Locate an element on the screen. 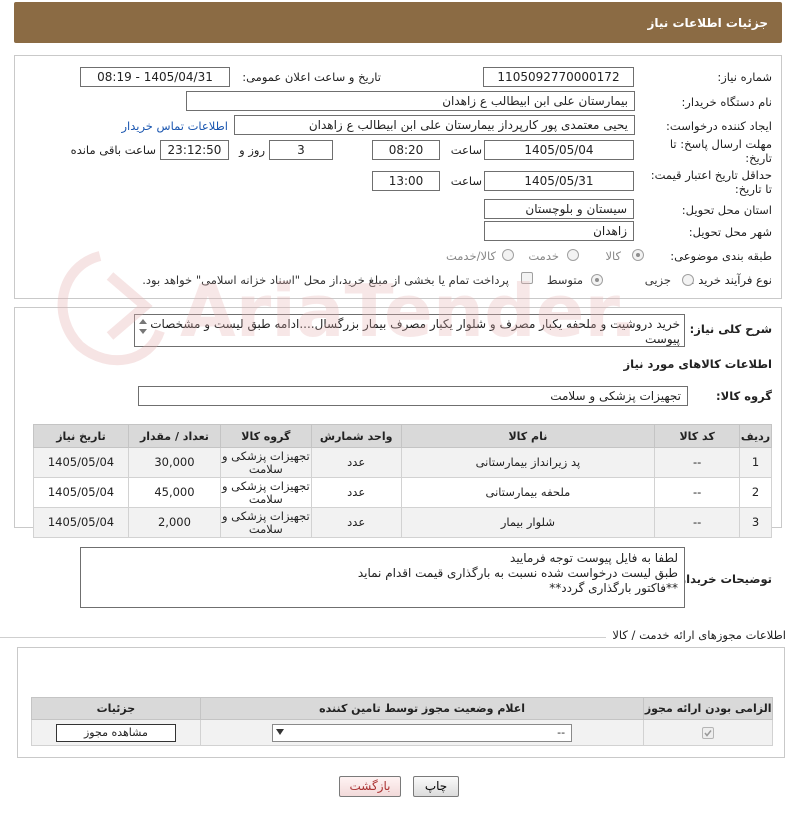  deadline-label-2: تاریخ: is located at coordinates (758, 158).